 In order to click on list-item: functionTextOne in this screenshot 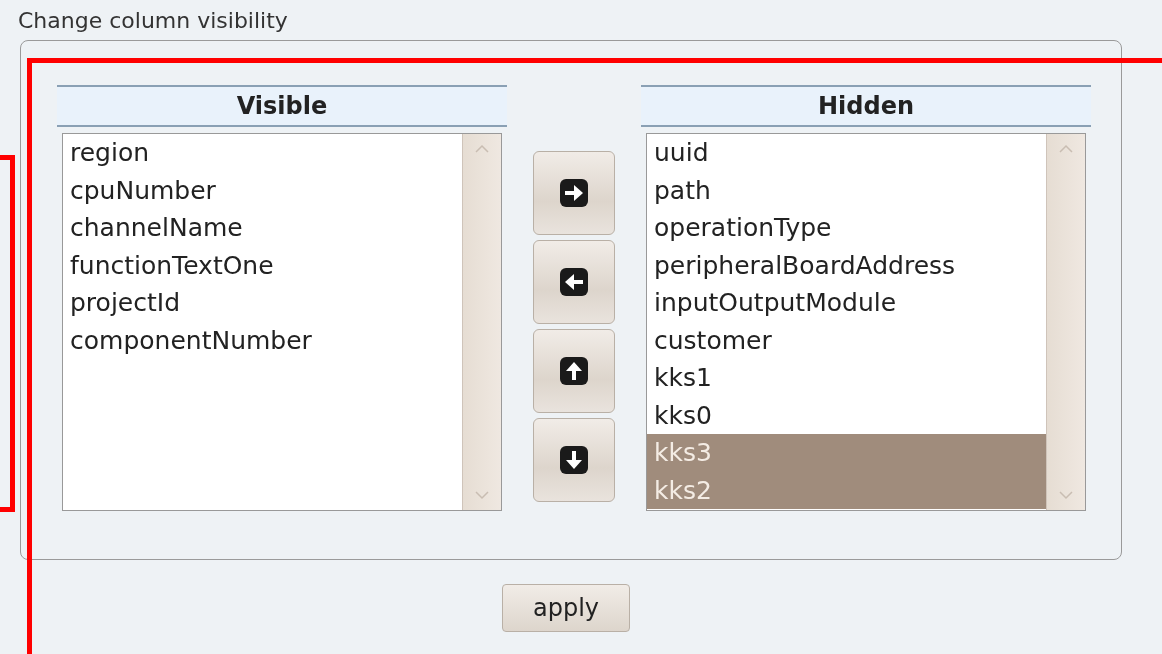, I will do `click(262, 265)`.